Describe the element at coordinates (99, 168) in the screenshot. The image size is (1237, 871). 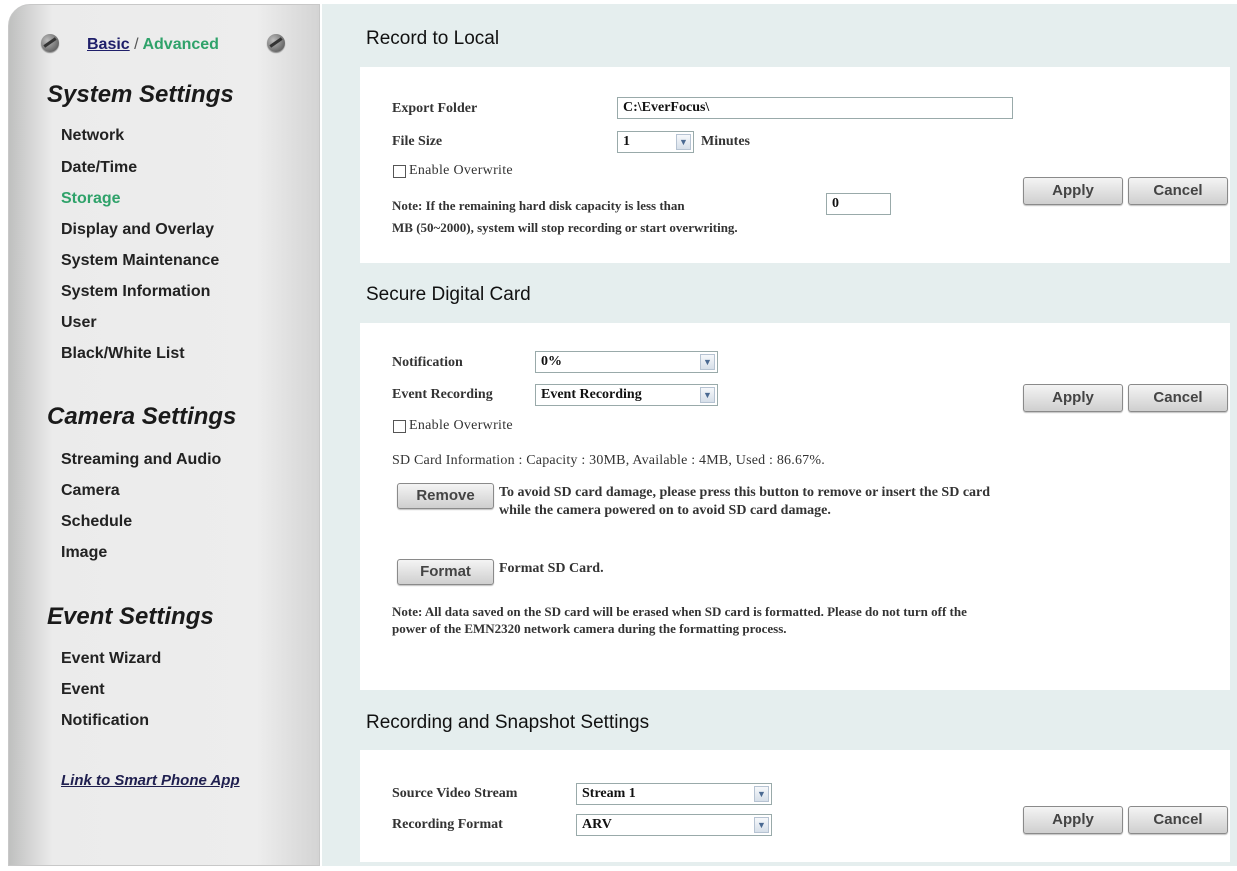
I see `sidebar-item-date-time: Date/Time` at that location.